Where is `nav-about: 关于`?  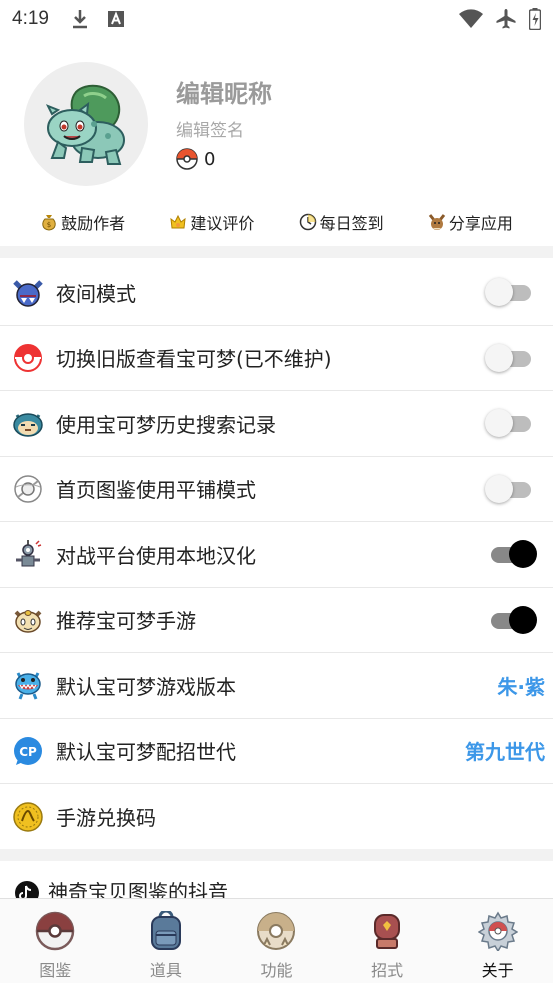
nav-about: 关于 is located at coordinates (497, 941).